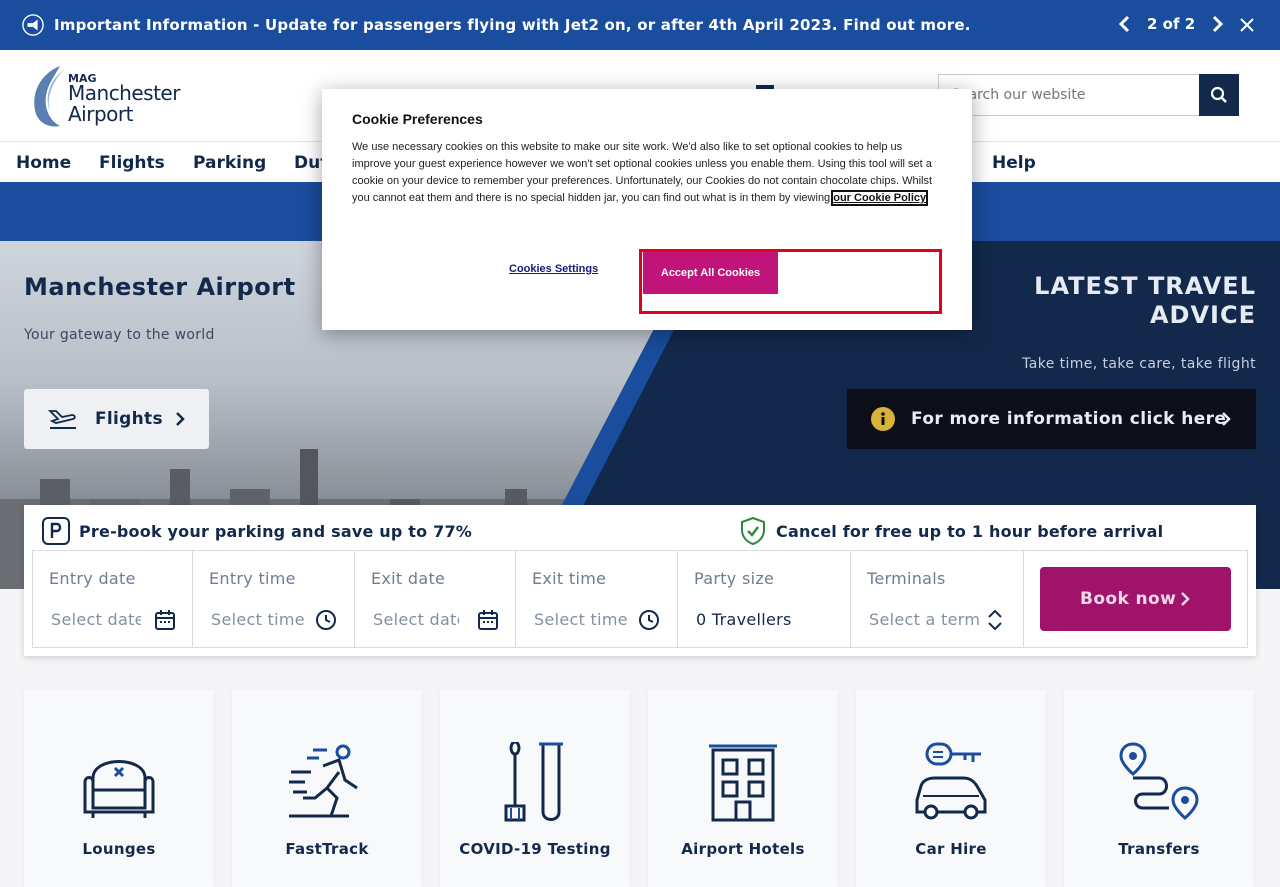 The image size is (1280, 887). I want to click on search-box, so click(1069, 95).